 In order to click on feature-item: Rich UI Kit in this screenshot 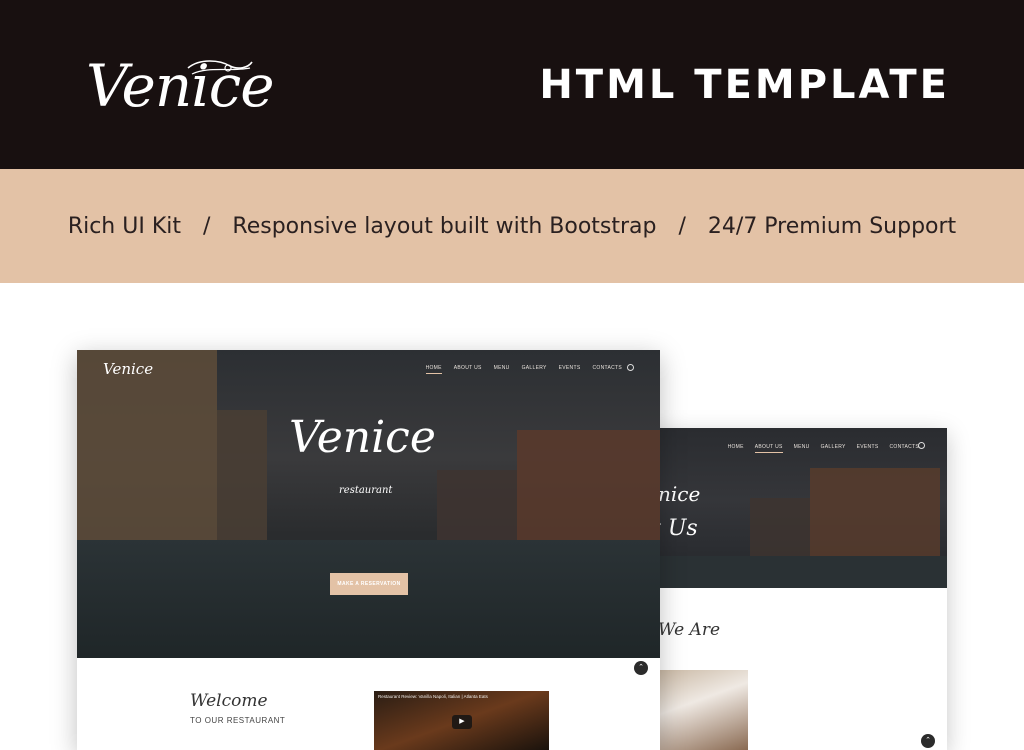, I will do `click(124, 226)`.